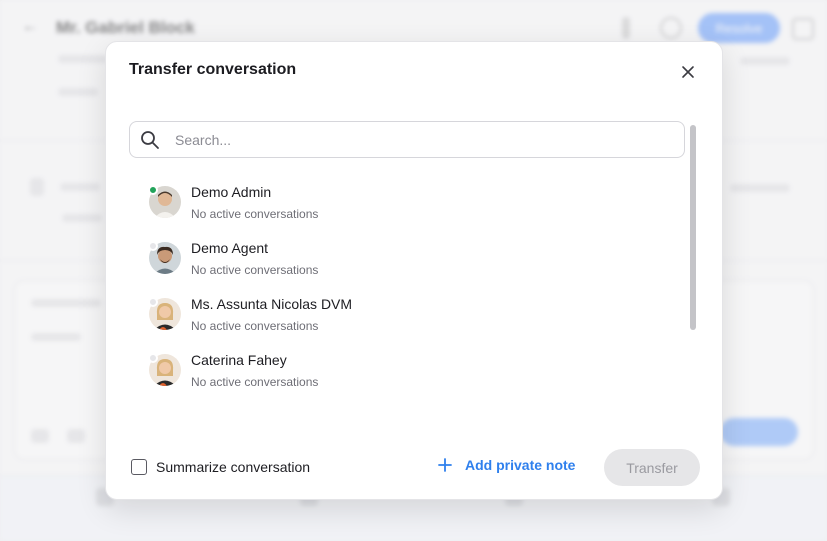 The width and height of the screenshot is (827, 541). I want to click on summarize-checkbox, so click(139, 467).